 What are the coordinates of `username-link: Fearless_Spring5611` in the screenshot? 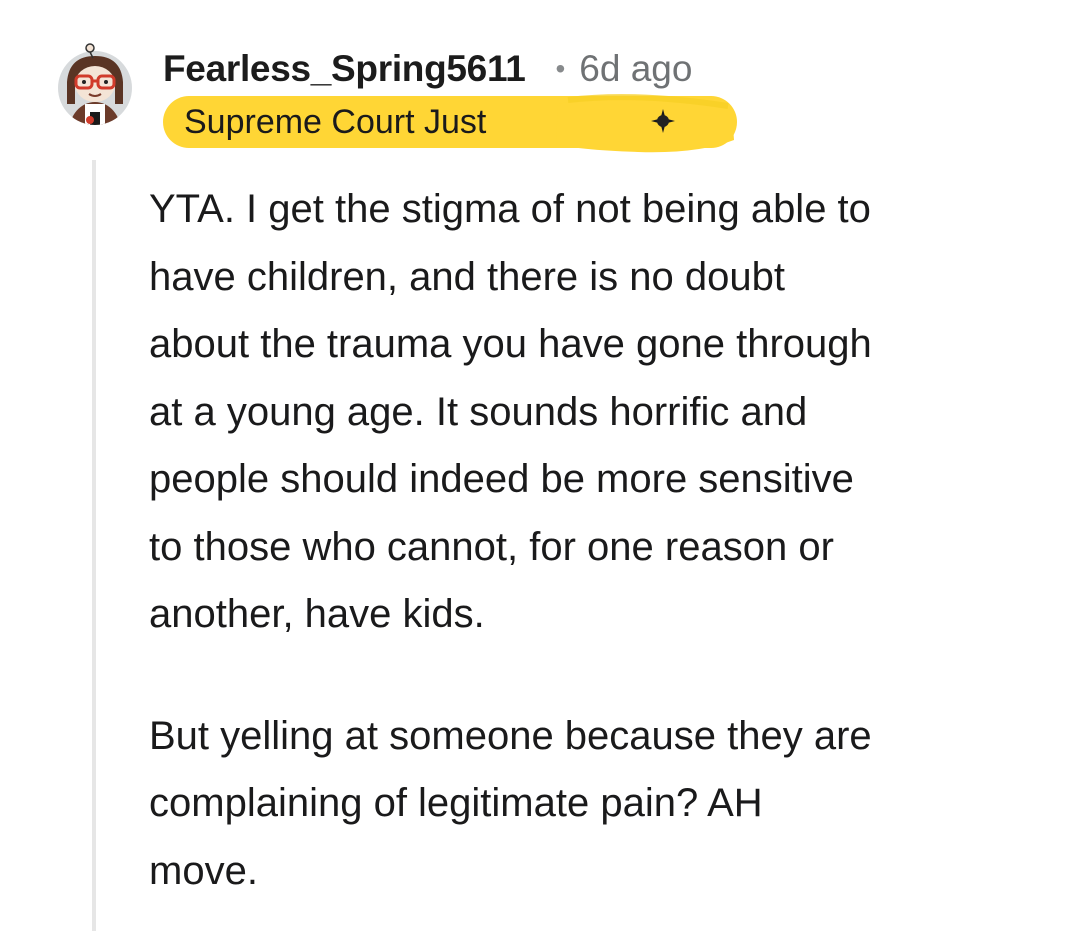 It's located at (344, 69).